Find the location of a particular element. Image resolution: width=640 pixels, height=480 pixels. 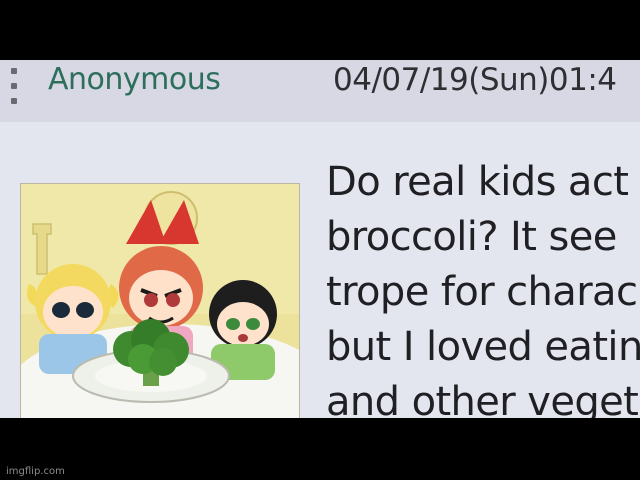

watermark: imgflip.com is located at coordinates (35, 471).